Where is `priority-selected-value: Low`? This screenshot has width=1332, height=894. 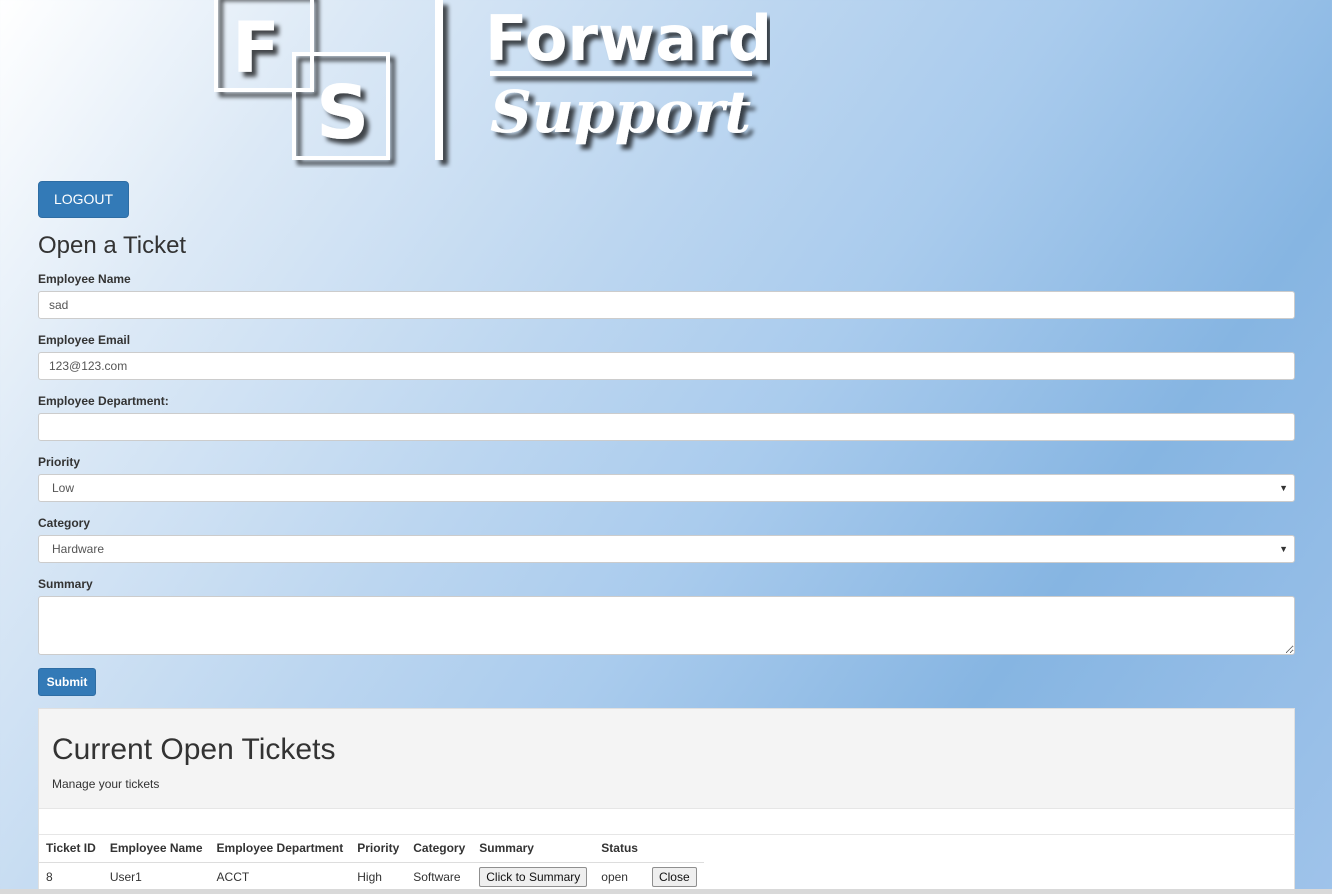 priority-selected-value: Low is located at coordinates (63, 488).